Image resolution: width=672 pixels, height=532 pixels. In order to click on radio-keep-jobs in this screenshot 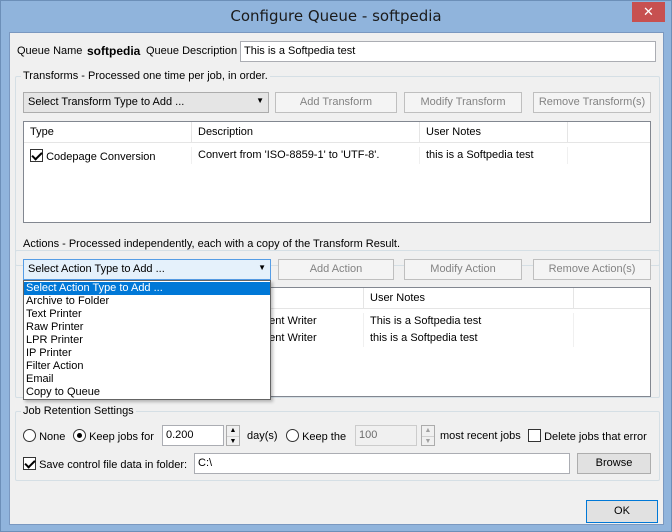, I will do `click(79, 435)`.